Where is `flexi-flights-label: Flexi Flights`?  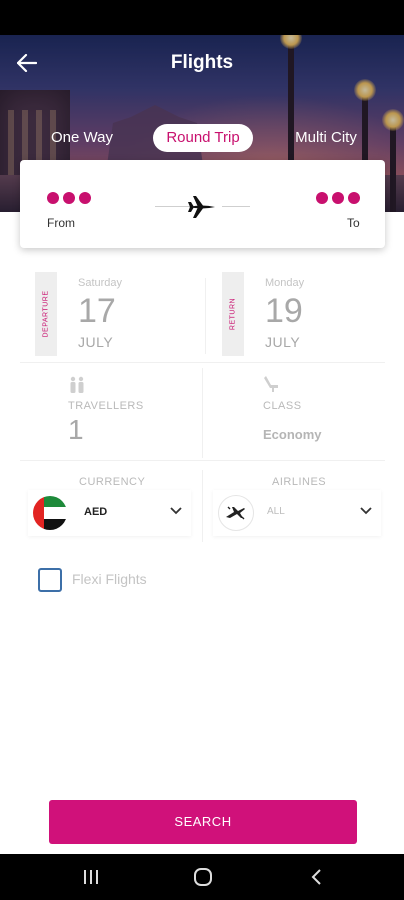 flexi-flights-label: Flexi Flights is located at coordinates (109, 579).